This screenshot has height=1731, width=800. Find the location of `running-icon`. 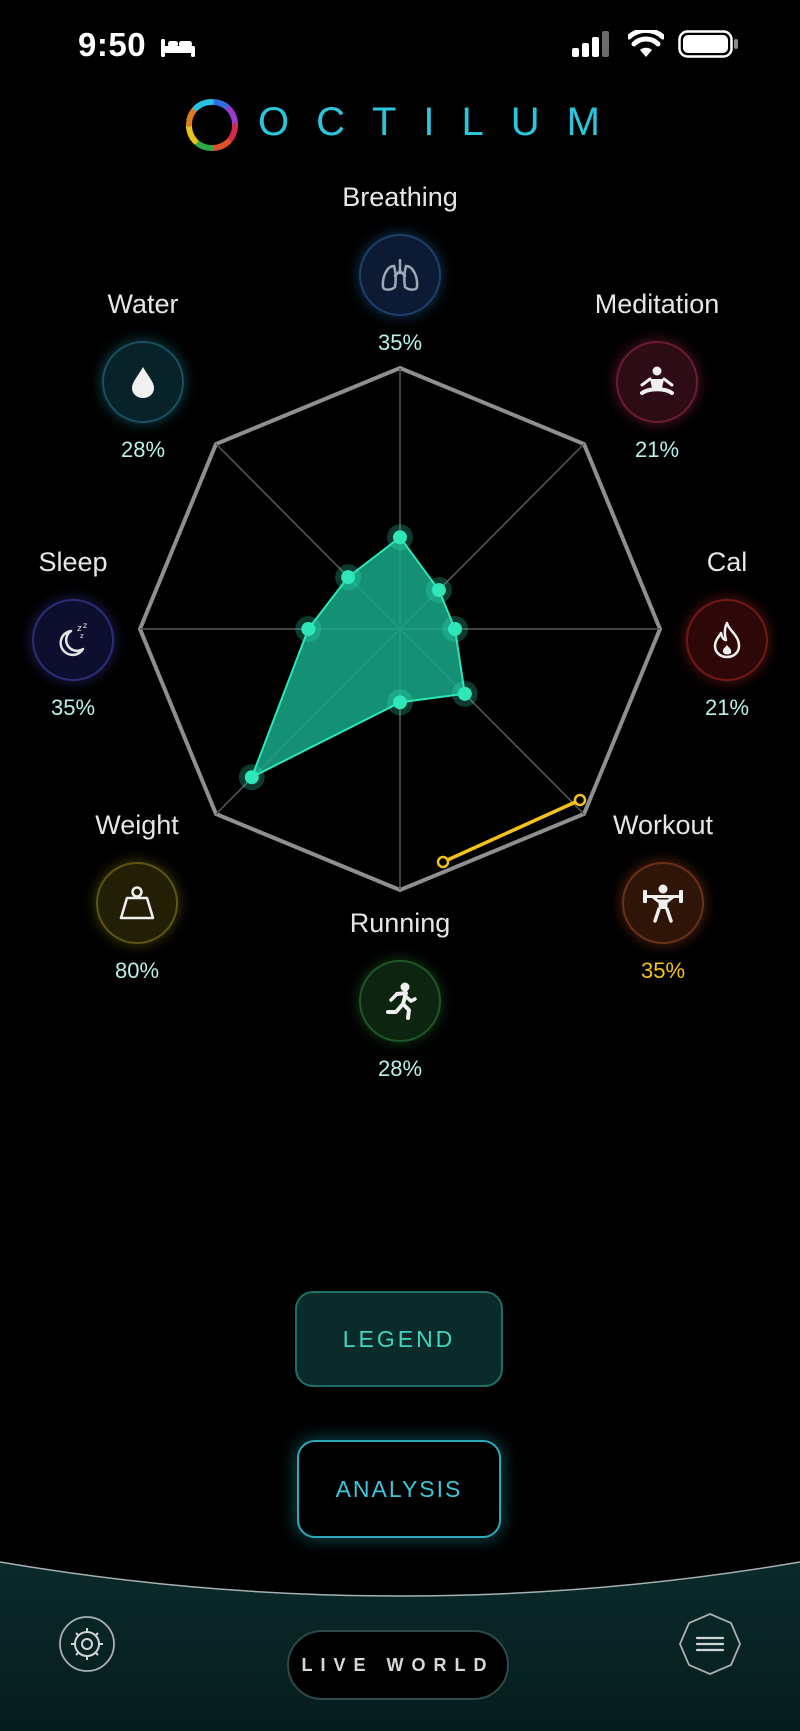

running-icon is located at coordinates (401, 1001).